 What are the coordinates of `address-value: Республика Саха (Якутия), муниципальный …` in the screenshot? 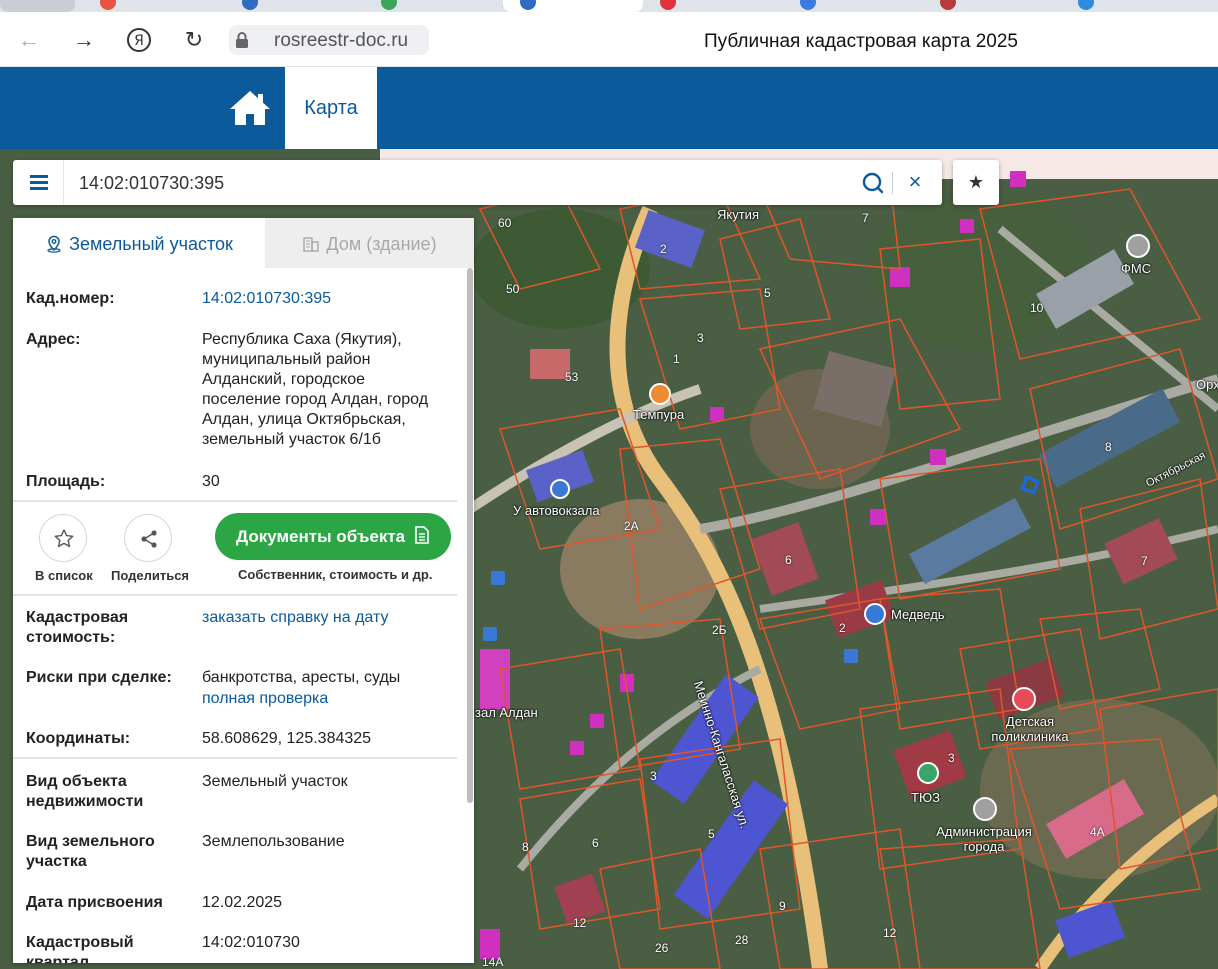 It's located at (315, 389).